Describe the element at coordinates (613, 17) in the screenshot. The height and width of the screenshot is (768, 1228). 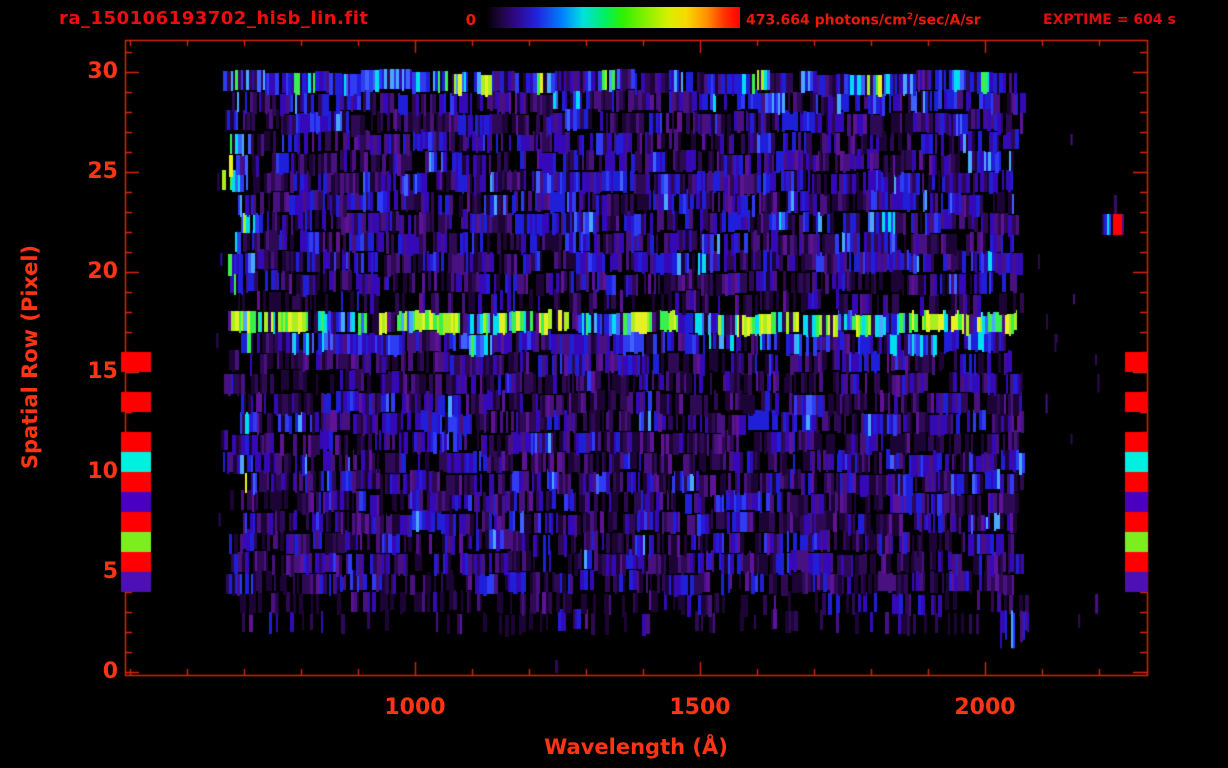
I see `colorbar-gradient` at that location.